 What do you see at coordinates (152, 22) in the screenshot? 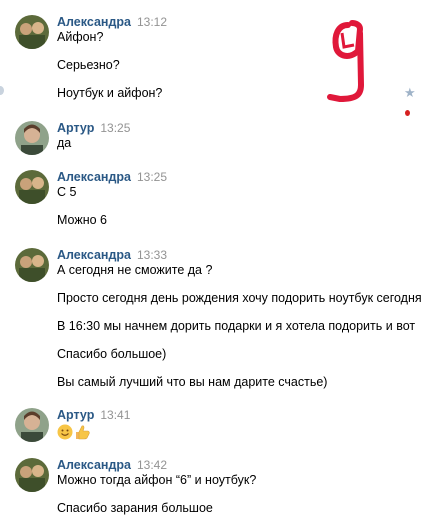
I see `message-time: 13:12` at bounding box center [152, 22].